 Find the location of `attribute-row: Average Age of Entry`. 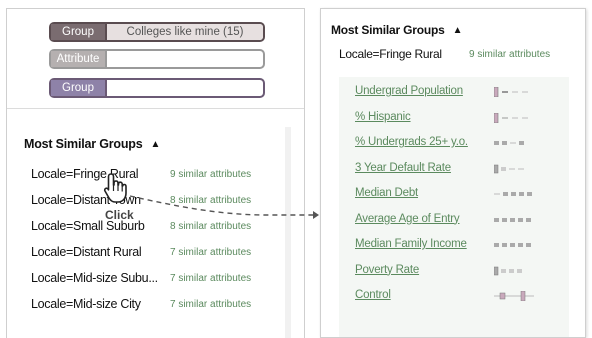

attribute-row: Average Age of Entry is located at coordinates (454, 218).